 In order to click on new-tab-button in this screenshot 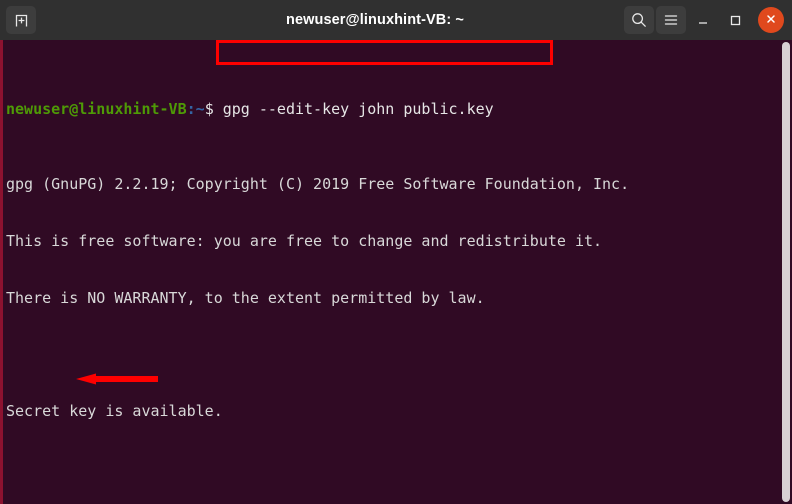, I will do `click(21, 20)`.